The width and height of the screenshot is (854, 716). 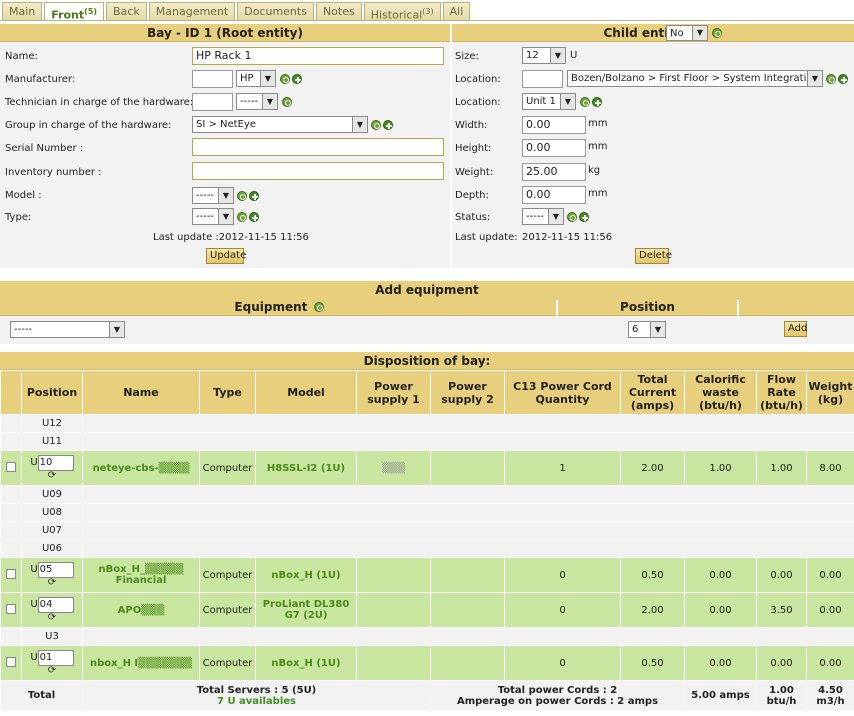 I want to click on tab-front: Front(5), so click(x=74, y=12).